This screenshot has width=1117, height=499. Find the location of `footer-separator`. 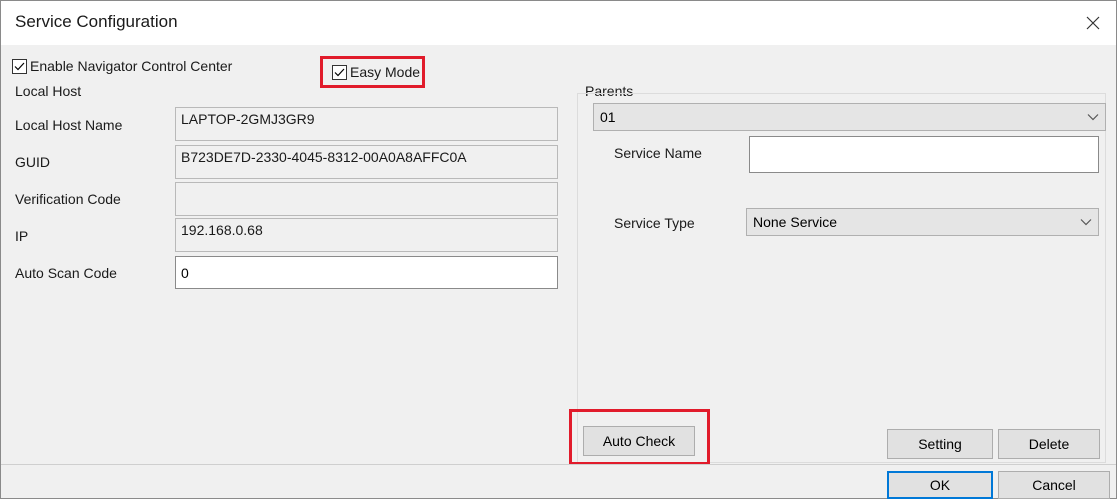

footer-separator is located at coordinates (558, 464).